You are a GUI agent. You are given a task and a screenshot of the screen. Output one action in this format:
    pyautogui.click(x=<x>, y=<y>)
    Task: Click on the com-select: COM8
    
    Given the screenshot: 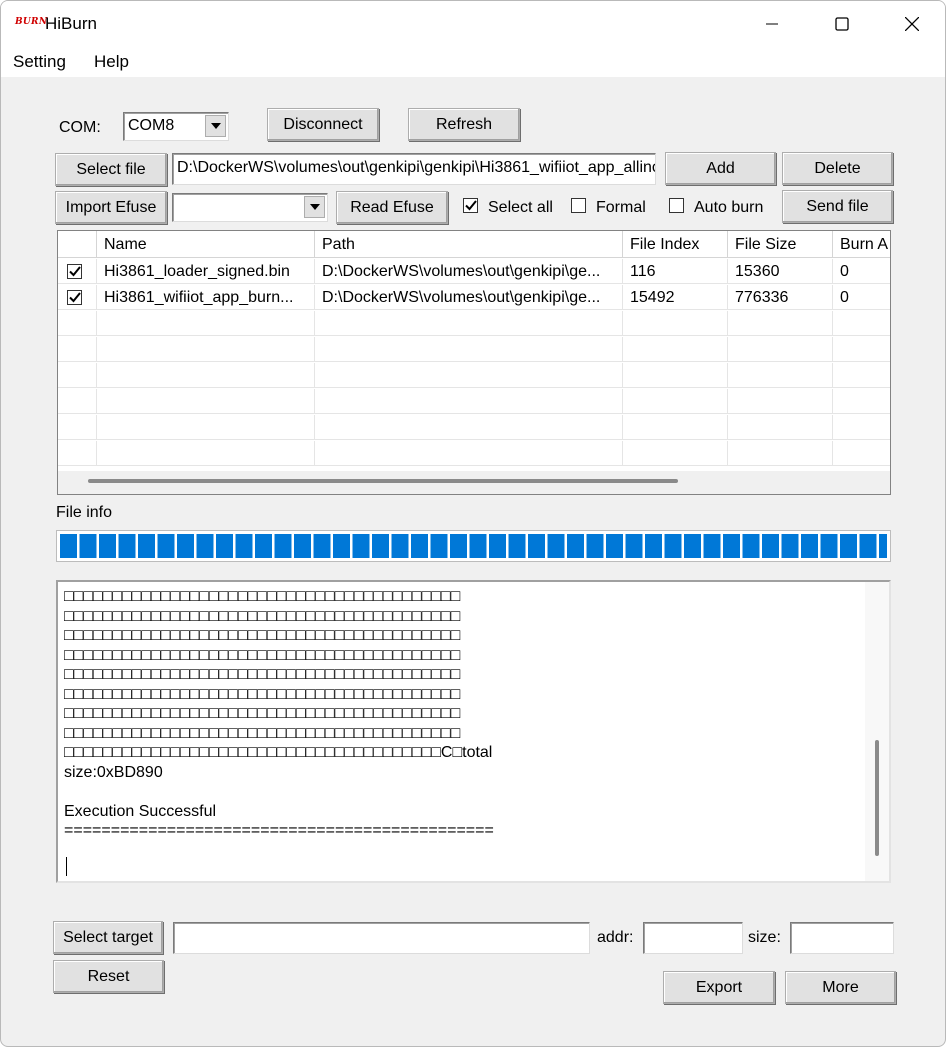 What is the action you would take?
    pyautogui.click(x=176, y=126)
    